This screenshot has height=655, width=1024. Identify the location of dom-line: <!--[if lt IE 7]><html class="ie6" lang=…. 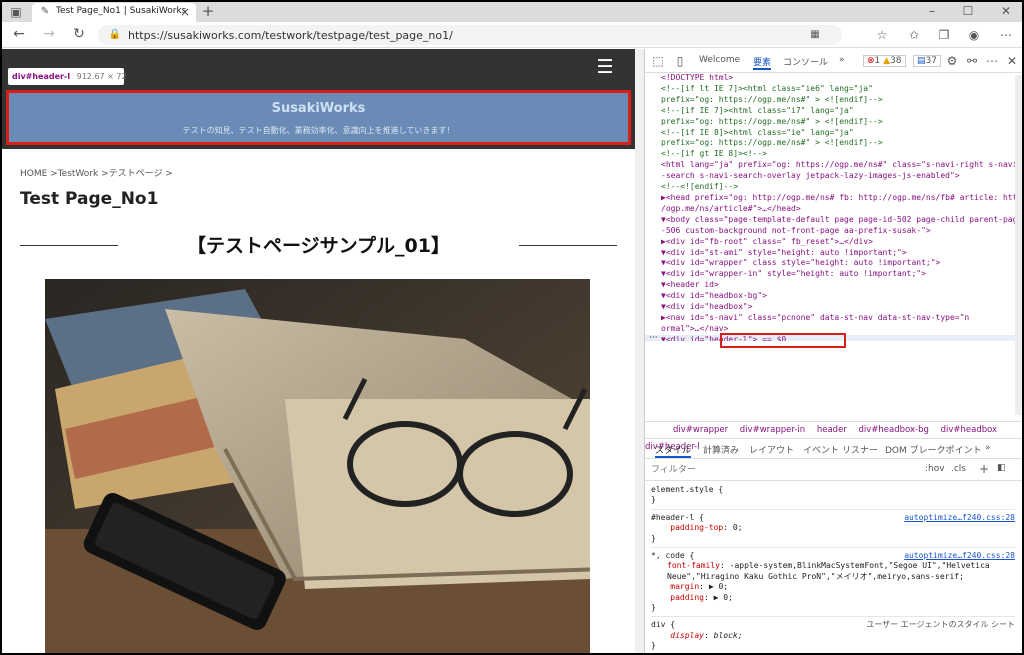
(830, 89).